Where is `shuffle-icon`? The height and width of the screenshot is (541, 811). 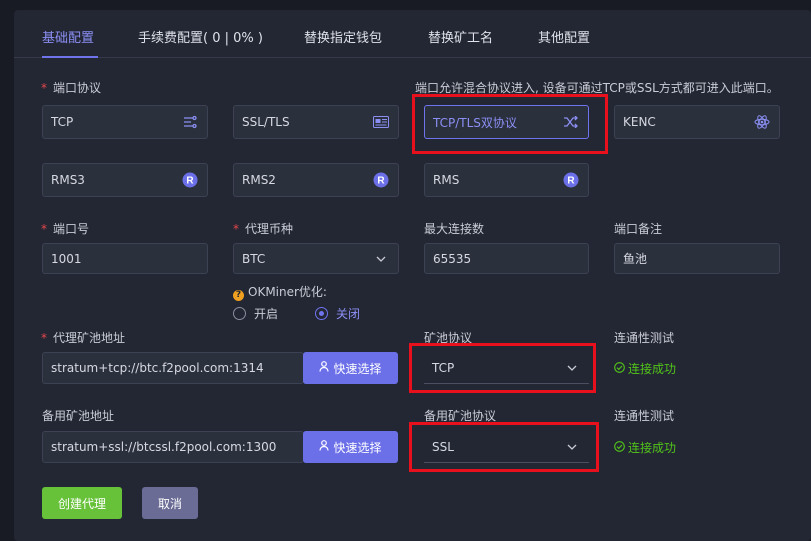
shuffle-icon is located at coordinates (571, 122).